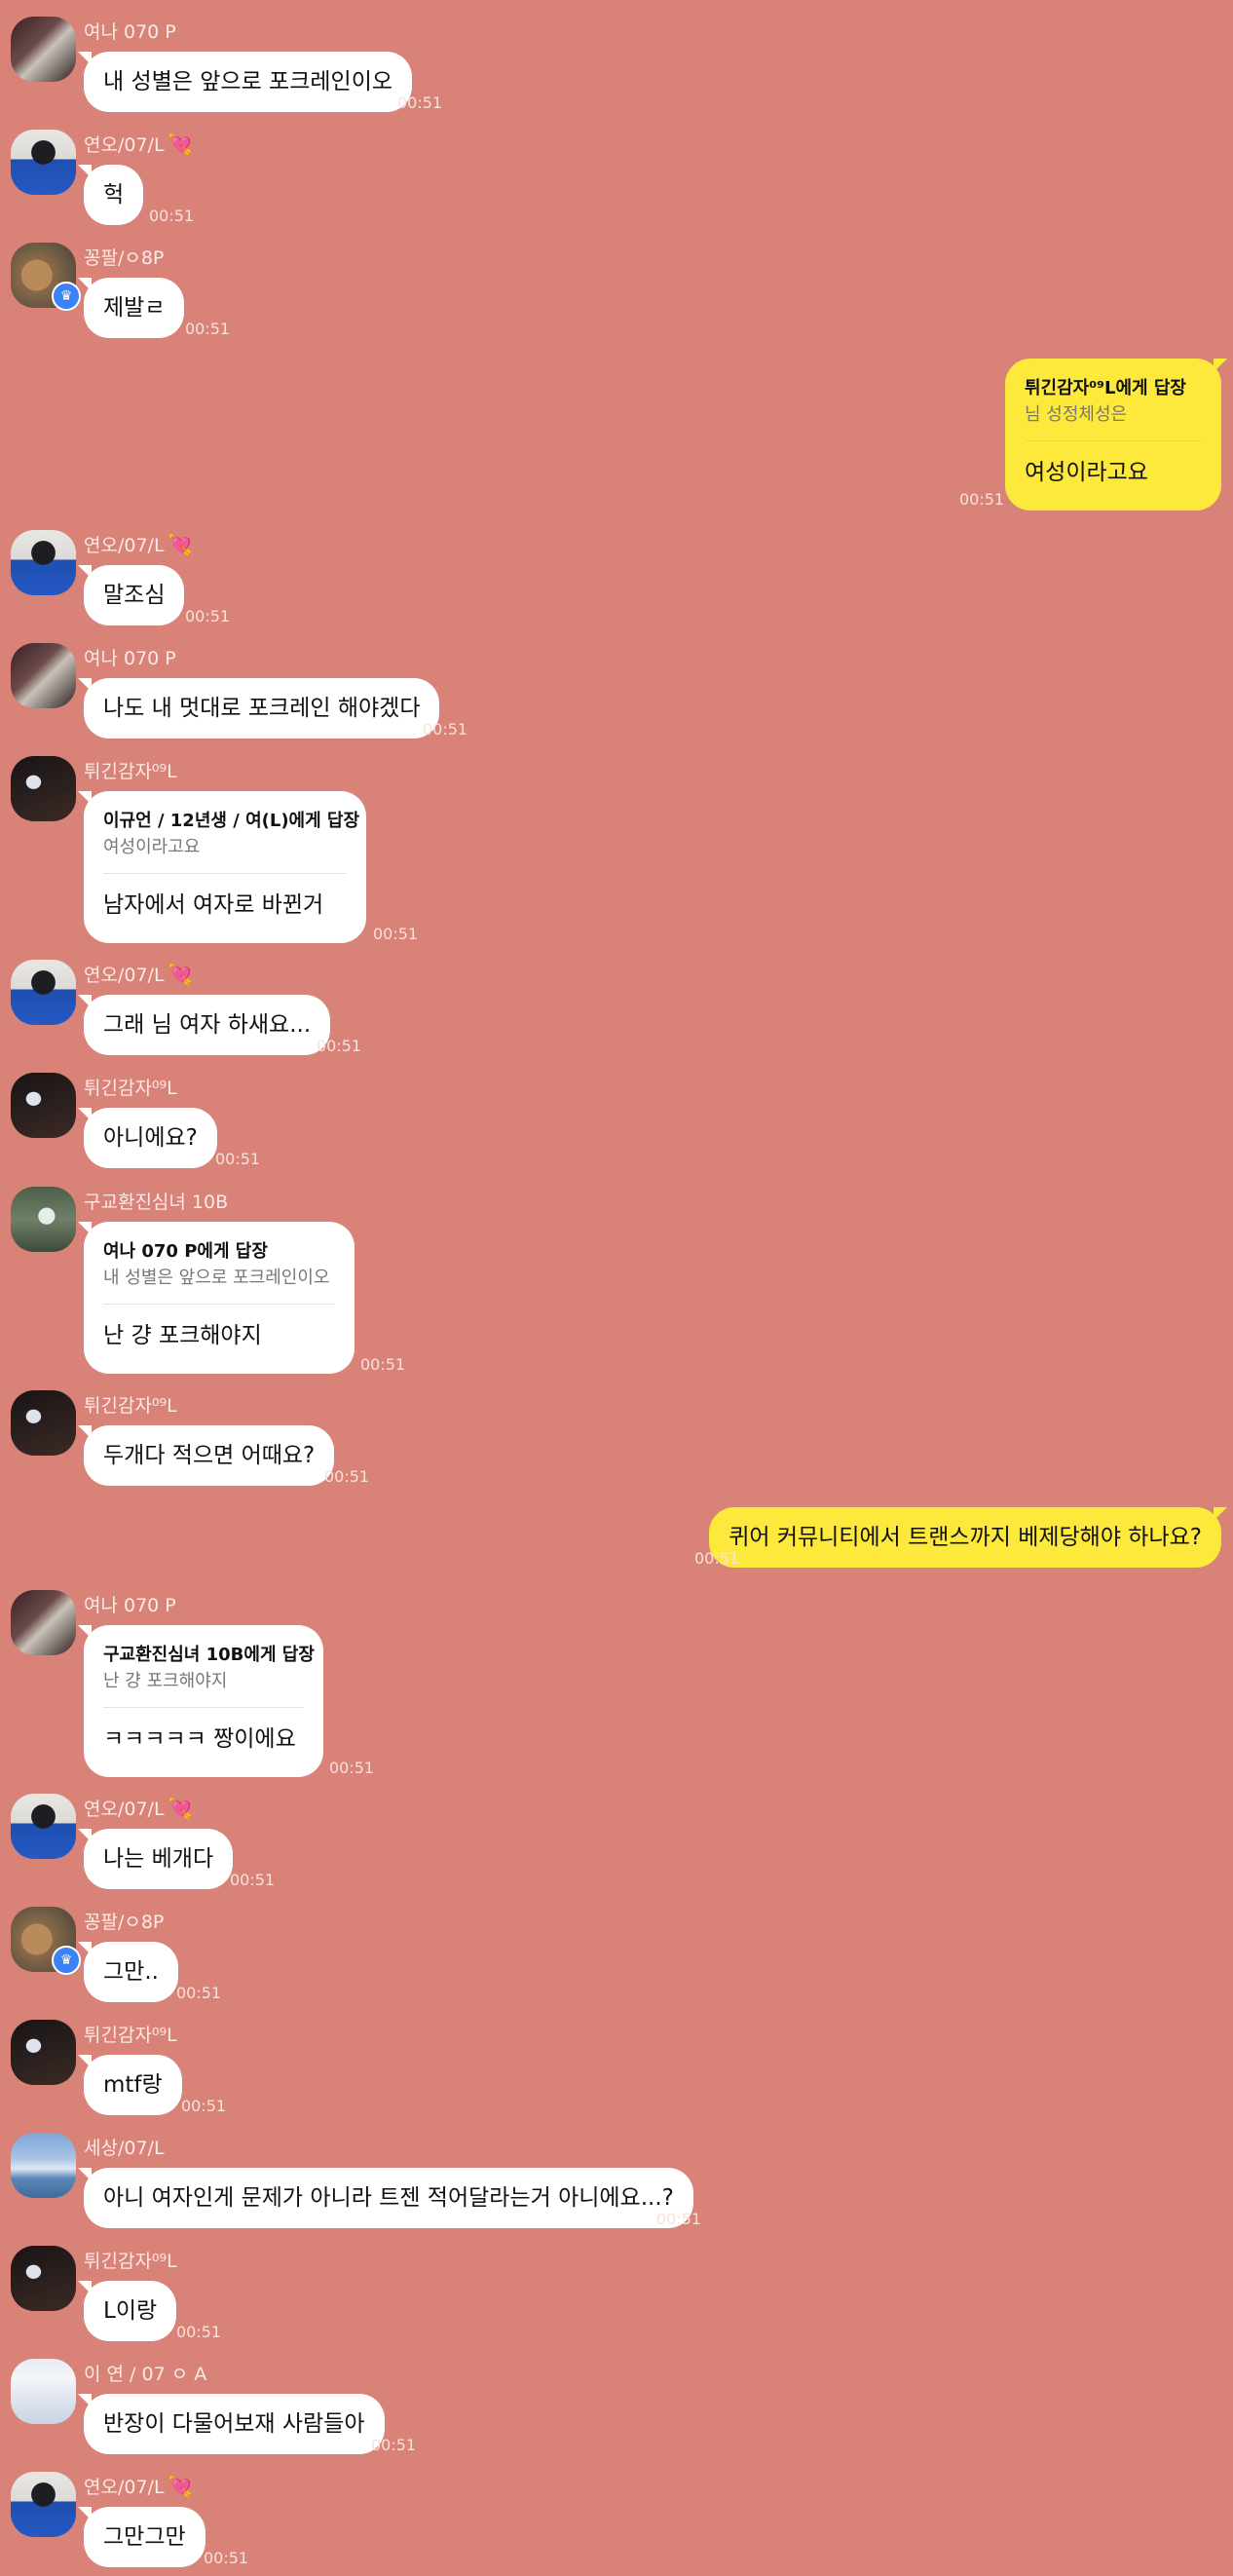 The height and width of the screenshot is (2576, 1233). I want to click on message-bubble: 제발ㄹ, so click(131, 308).